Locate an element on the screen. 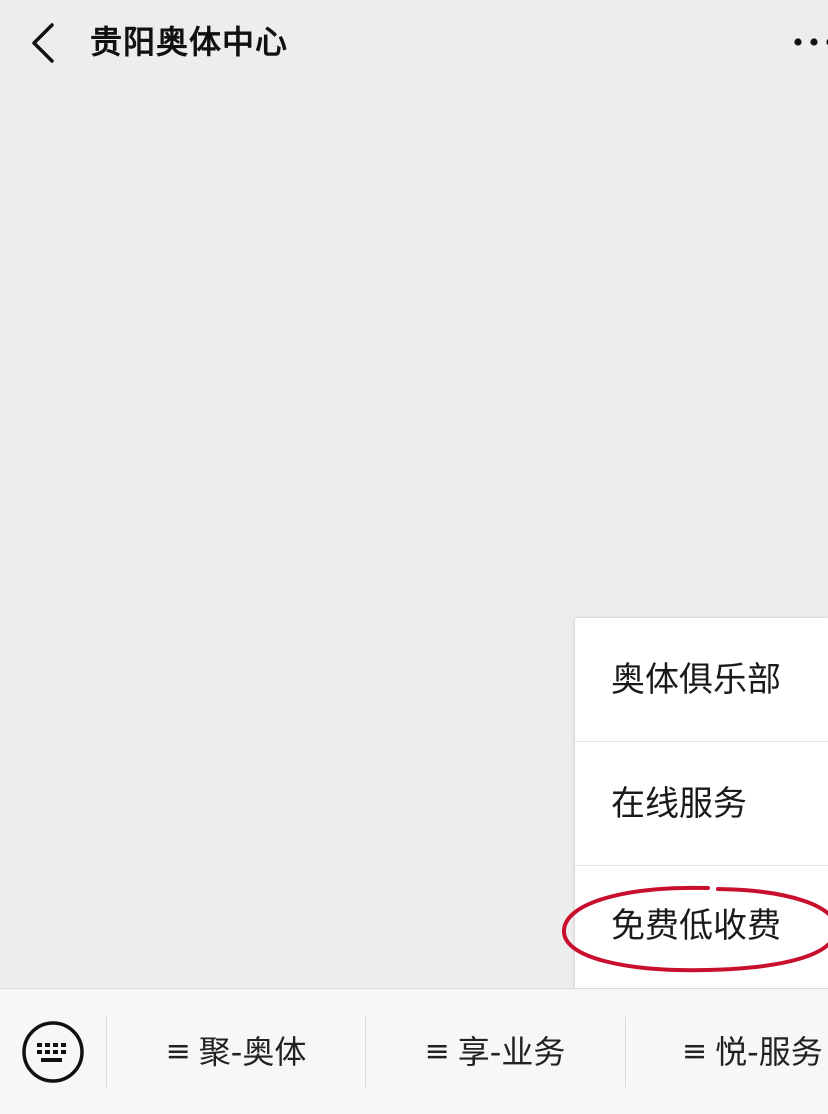 This screenshot has height=1114, width=828. top-nav-bar: 贵阳奥体中心 is located at coordinates (414, 45).